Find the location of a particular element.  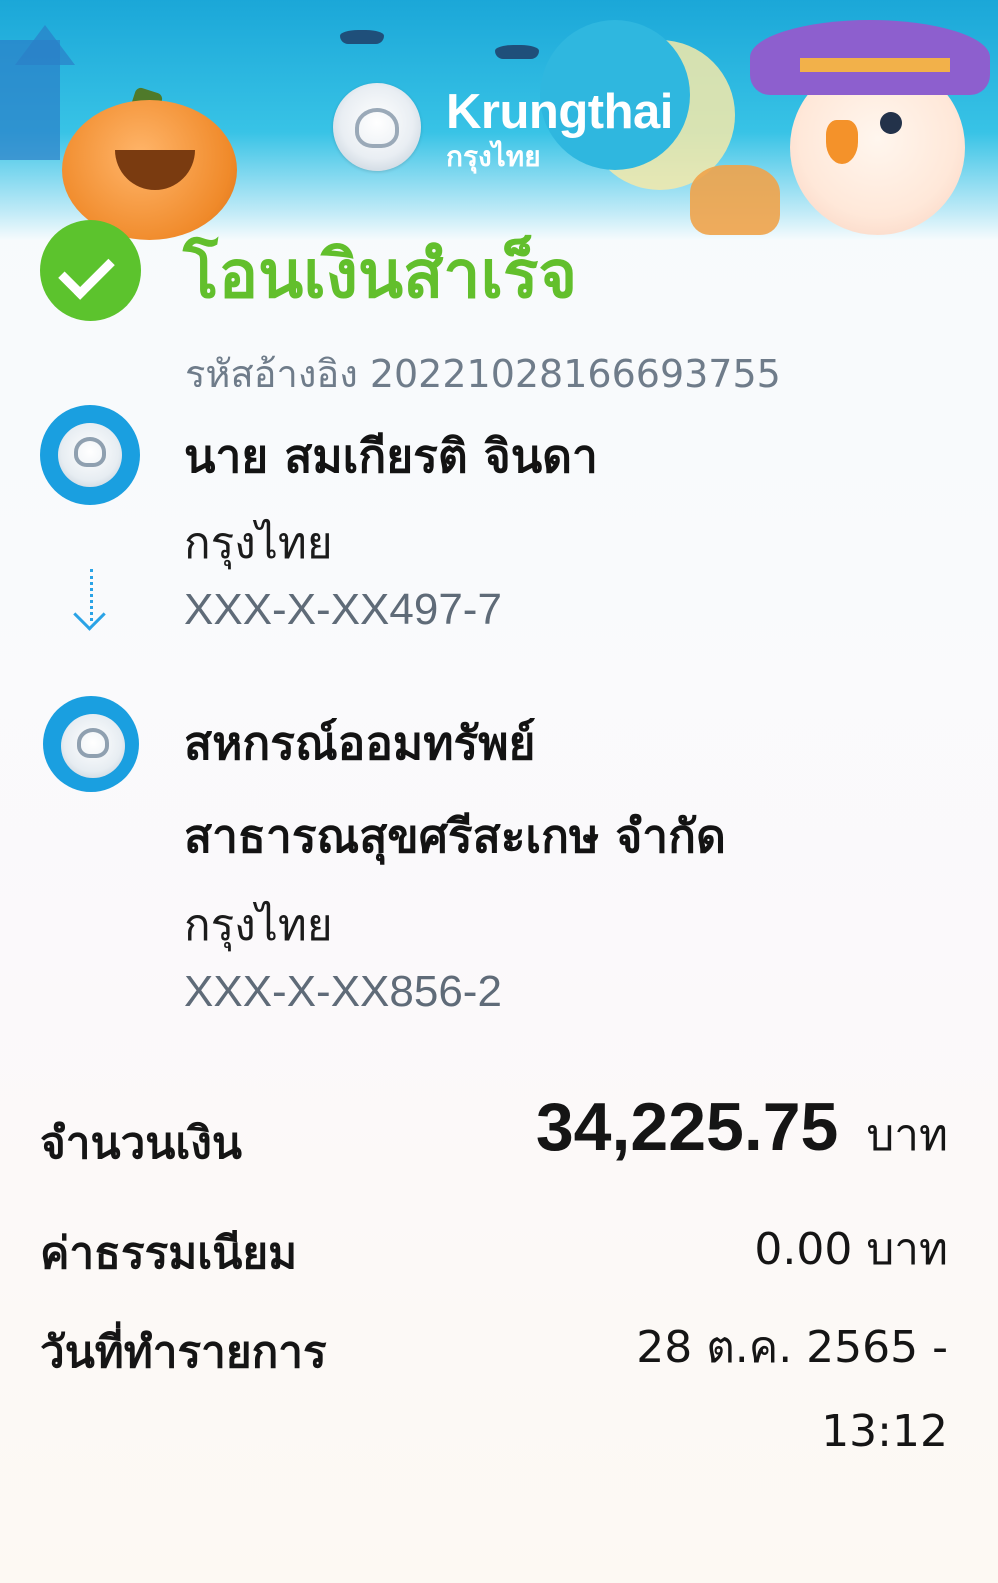

house-roof-illustration is located at coordinates (45, 45).